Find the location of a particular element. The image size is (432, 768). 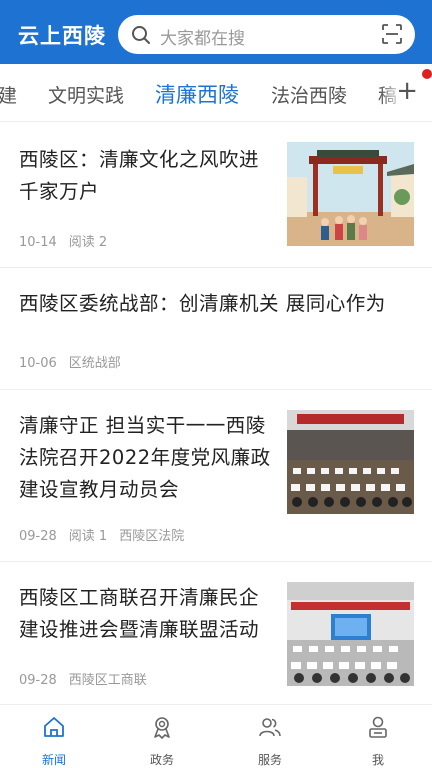

tab-qinglian-xiling: 清廉西陵 is located at coordinates (197, 94).